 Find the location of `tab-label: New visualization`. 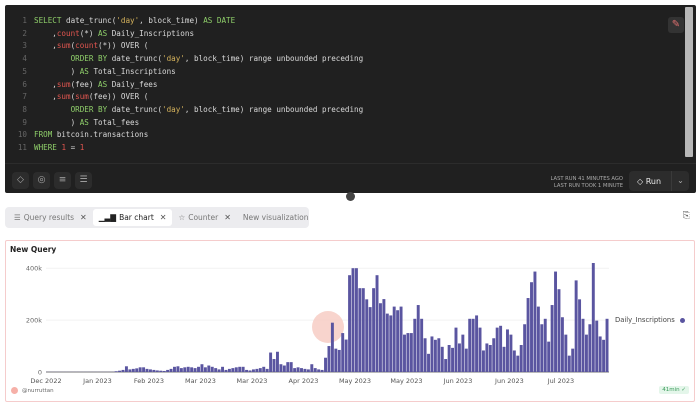

tab-label: New visualization is located at coordinates (275, 217).